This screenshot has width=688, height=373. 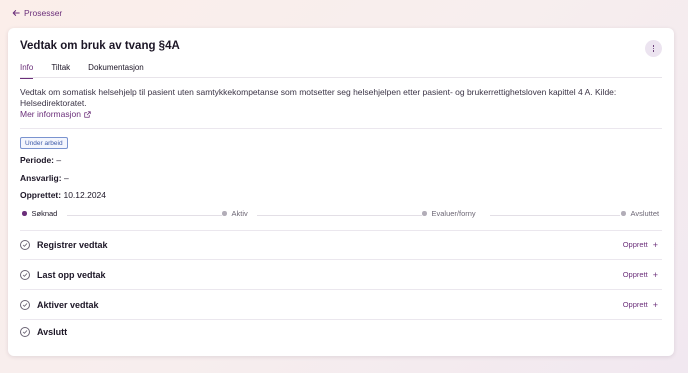 I want to click on periode-row: Periode: –, so click(x=40, y=160).